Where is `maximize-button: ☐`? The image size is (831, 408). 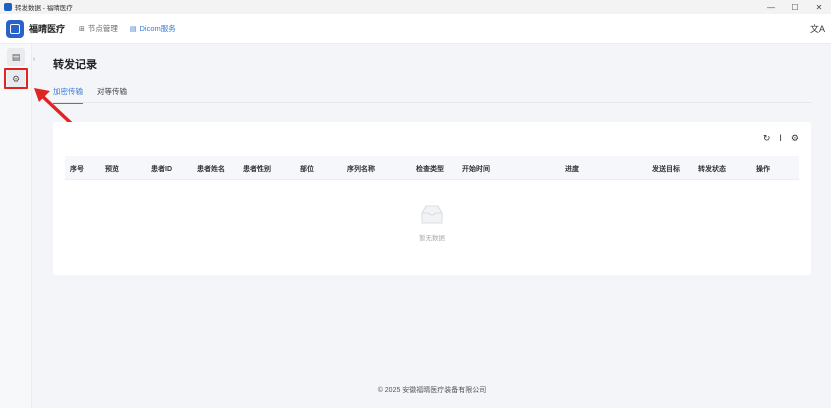 maximize-button: ☐ is located at coordinates (795, 7).